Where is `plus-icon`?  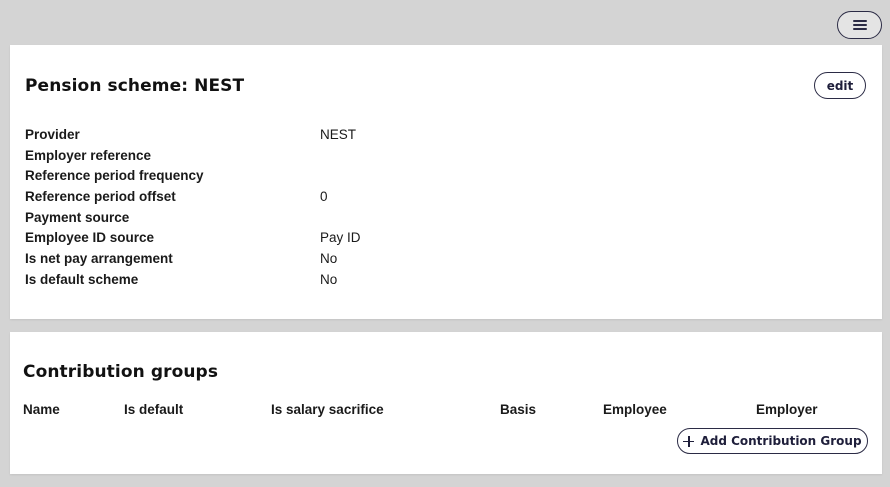
plus-icon is located at coordinates (689, 441).